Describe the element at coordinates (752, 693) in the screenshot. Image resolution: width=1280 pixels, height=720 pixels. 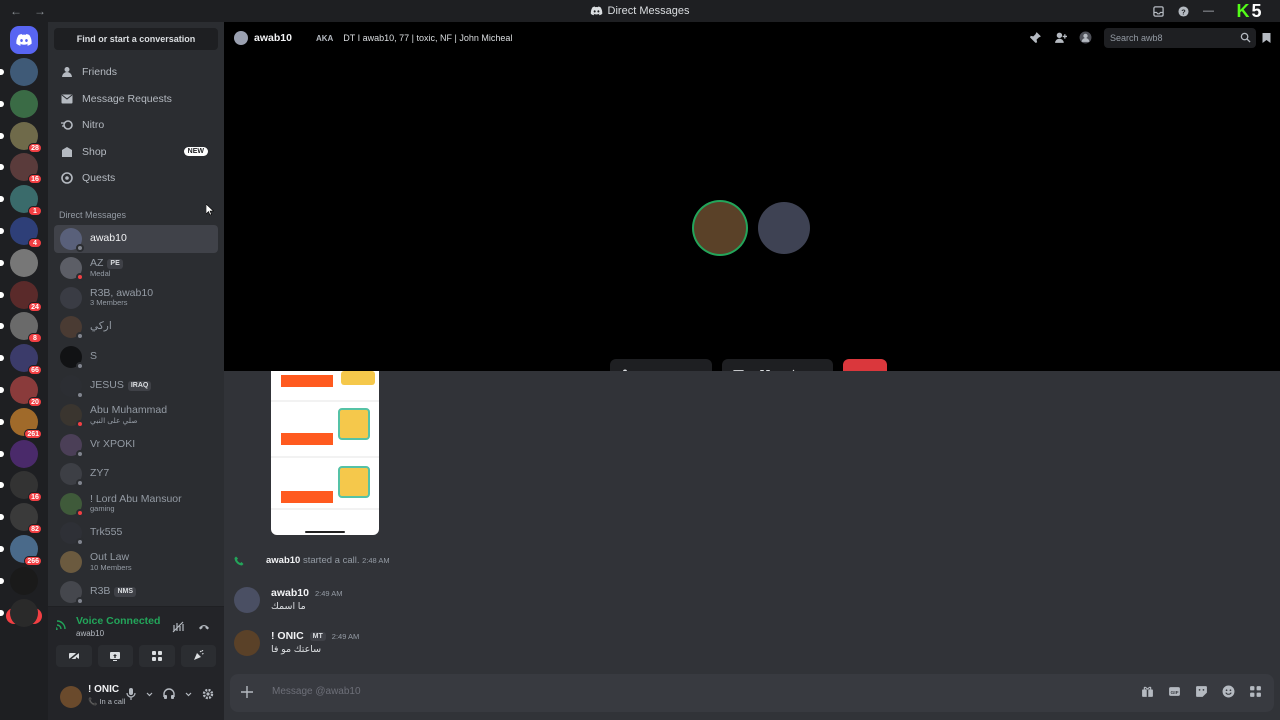
I see `message-composer: Message @awab10 GIF` at that location.